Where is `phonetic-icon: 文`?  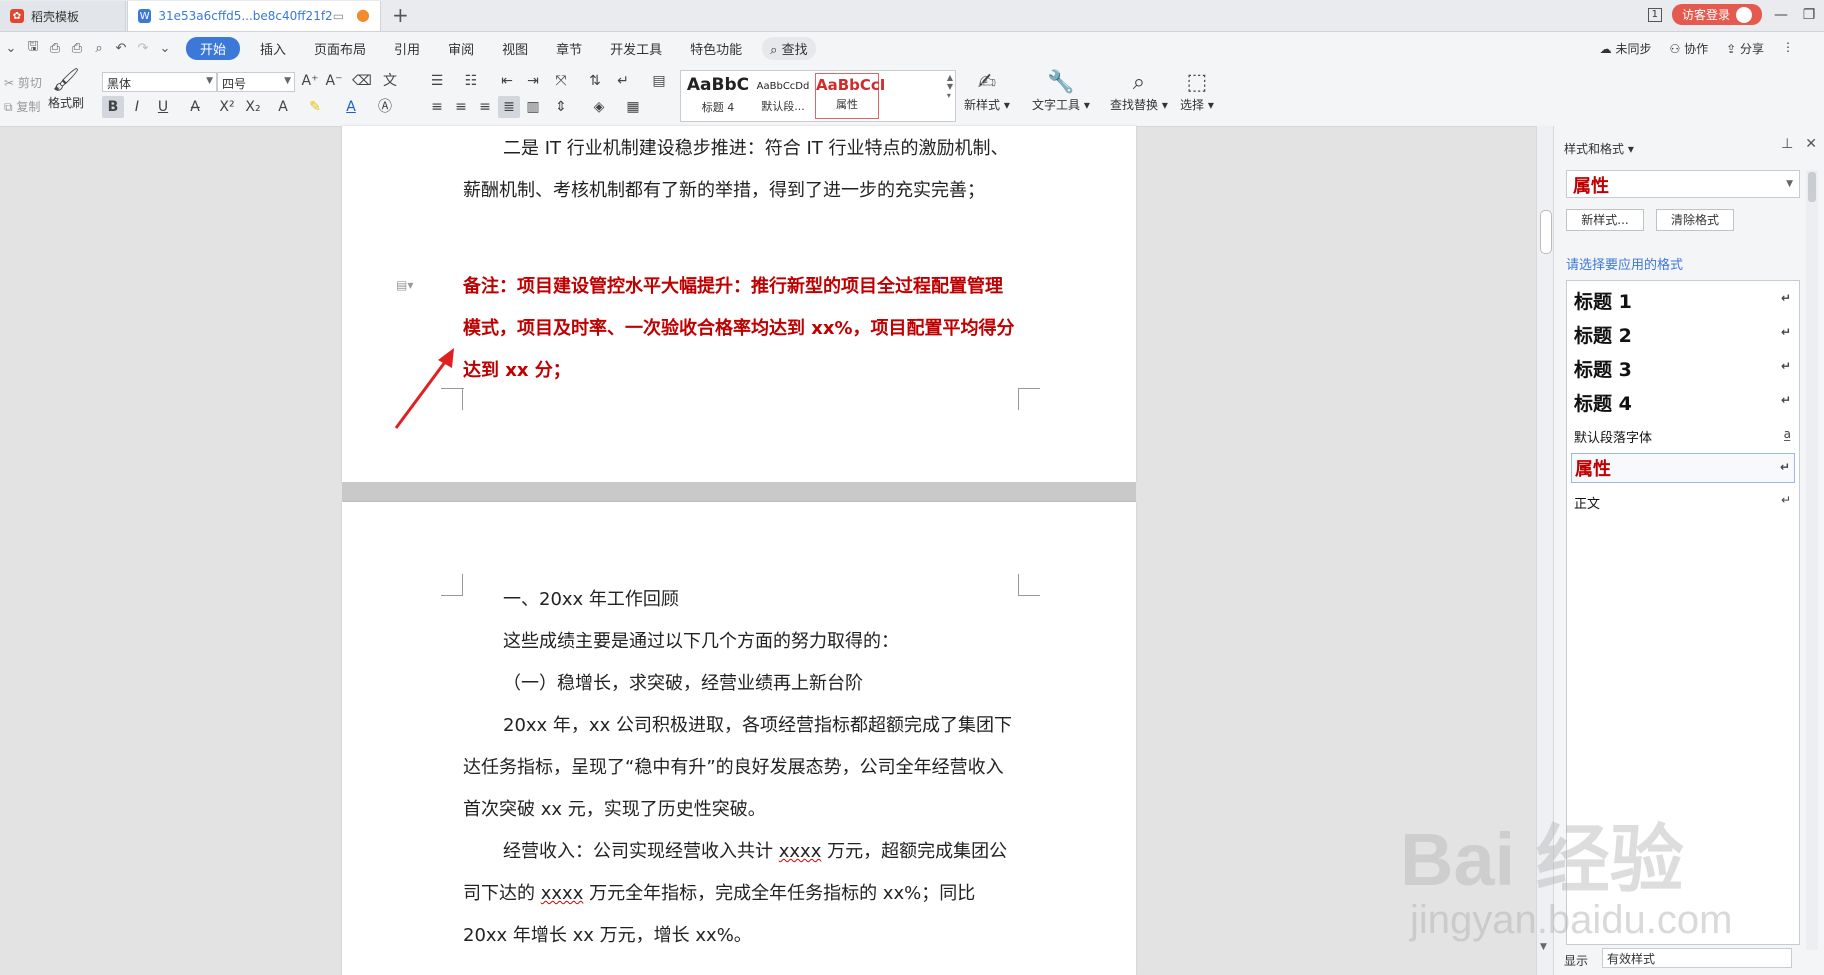
phonetic-icon: 文 is located at coordinates (390, 81).